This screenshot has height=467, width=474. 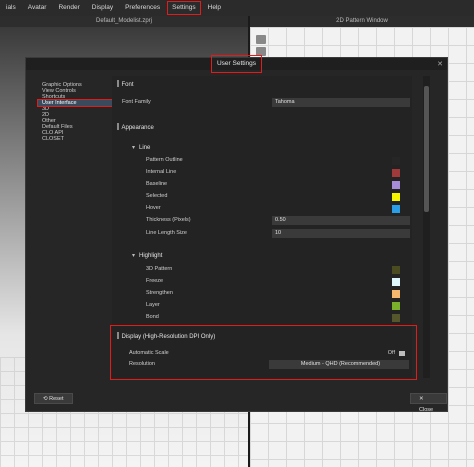 I want to click on menu-avatar: Avatar, so click(x=37, y=8).